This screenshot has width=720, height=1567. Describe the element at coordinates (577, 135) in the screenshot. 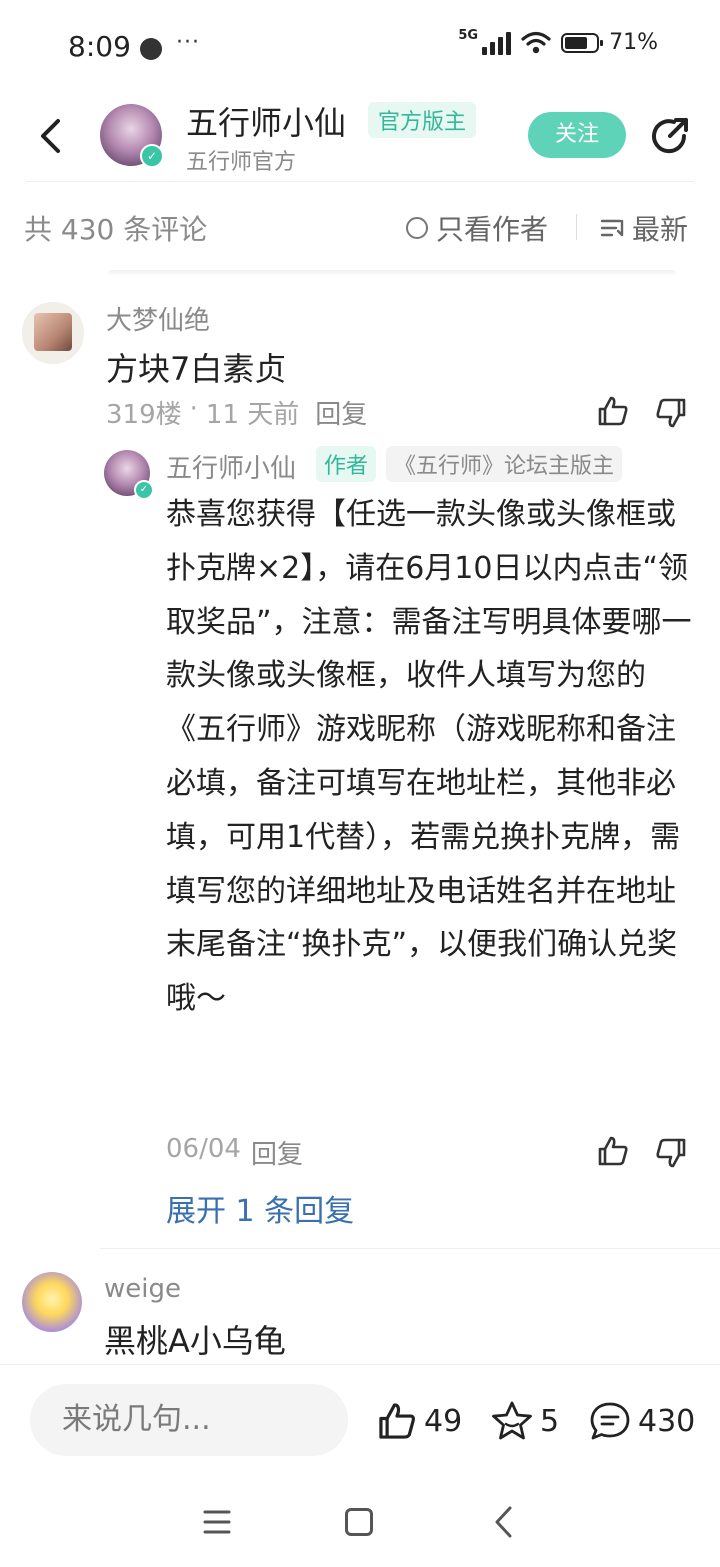

I see `follow-button: 关注` at that location.